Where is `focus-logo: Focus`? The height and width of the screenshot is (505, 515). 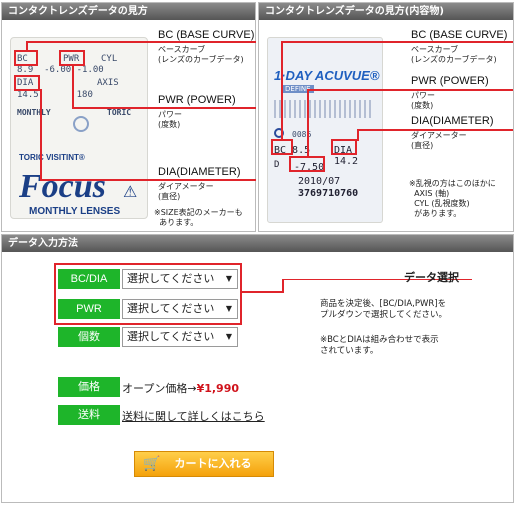 focus-logo: Focus is located at coordinates (62, 186).